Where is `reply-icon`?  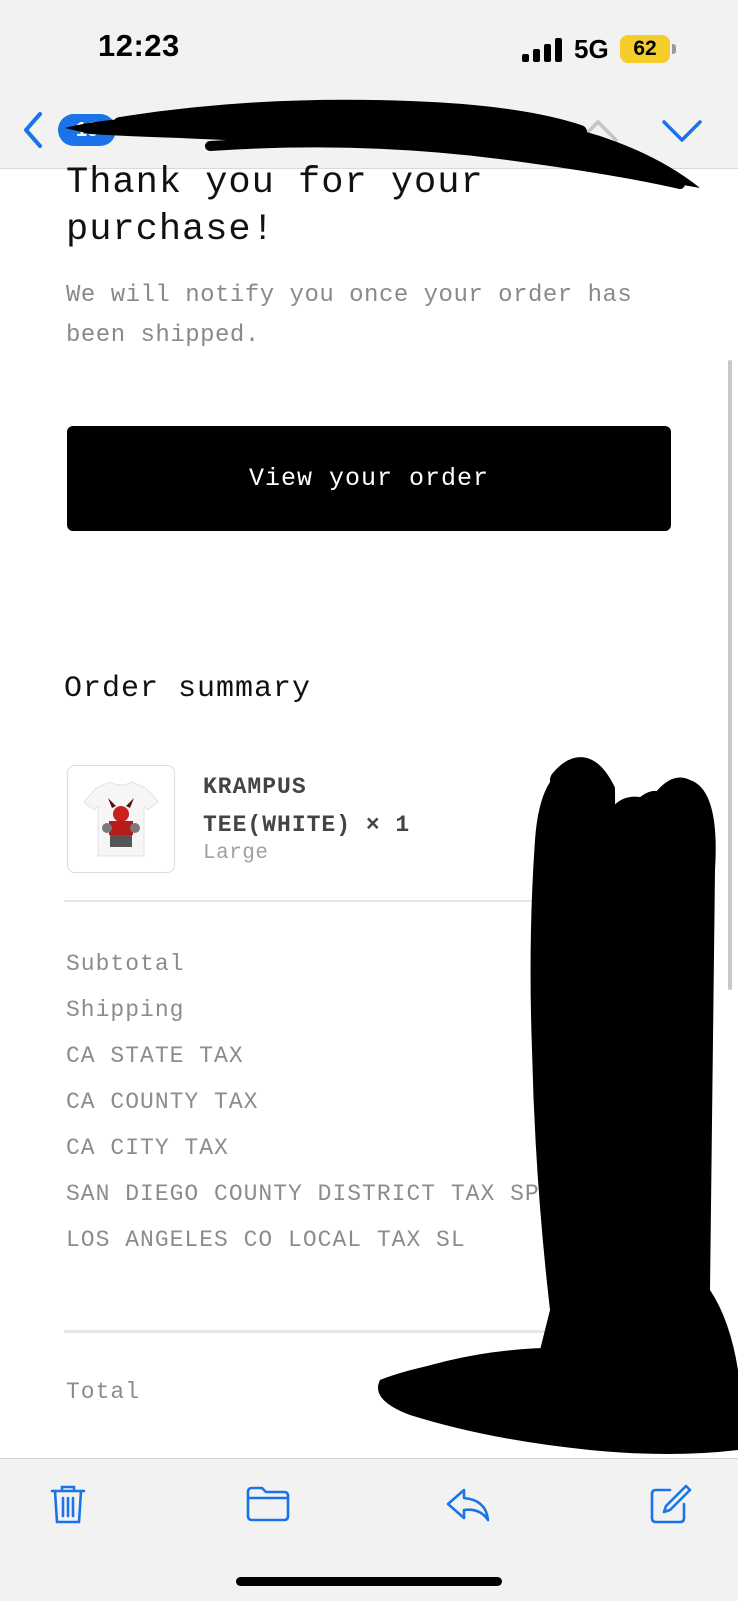 reply-icon is located at coordinates (468, 1504).